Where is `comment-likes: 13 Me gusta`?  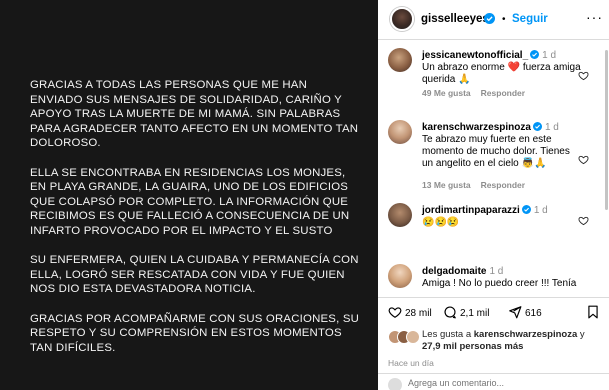
comment-likes: 13 Me gusta is located at coordinates (446, 185).